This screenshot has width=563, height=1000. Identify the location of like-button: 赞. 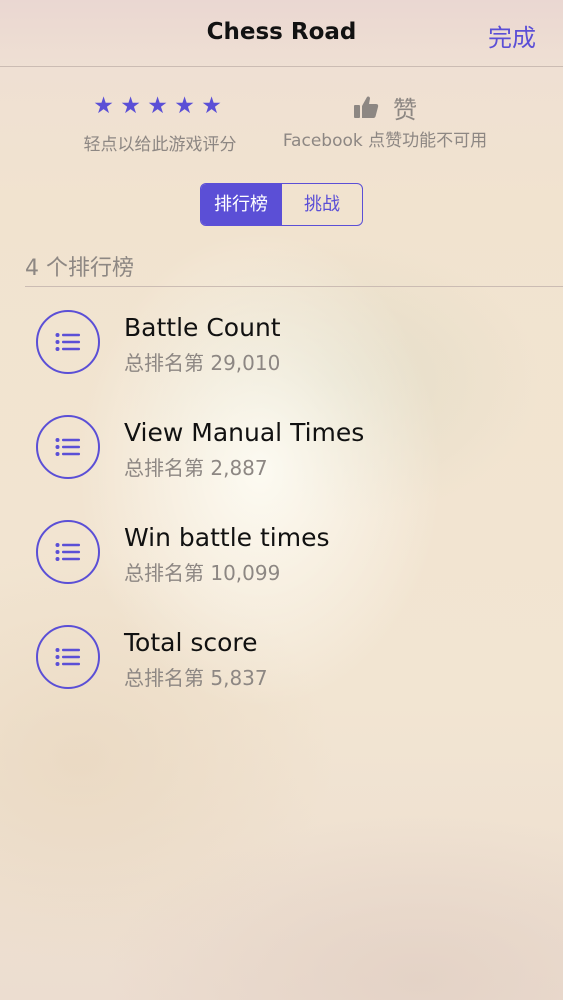
(385, 108).